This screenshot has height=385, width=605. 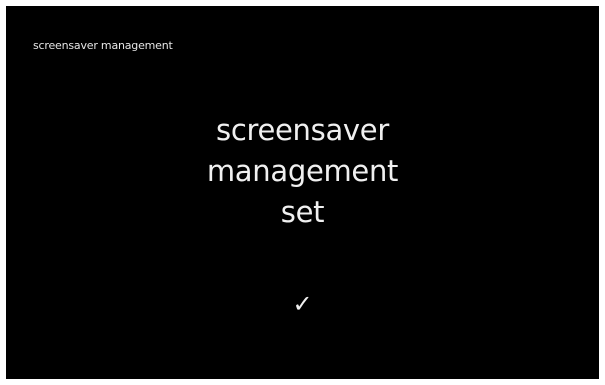 I want to click on checkmark-icon: ✓, so click(x=302, y=304).